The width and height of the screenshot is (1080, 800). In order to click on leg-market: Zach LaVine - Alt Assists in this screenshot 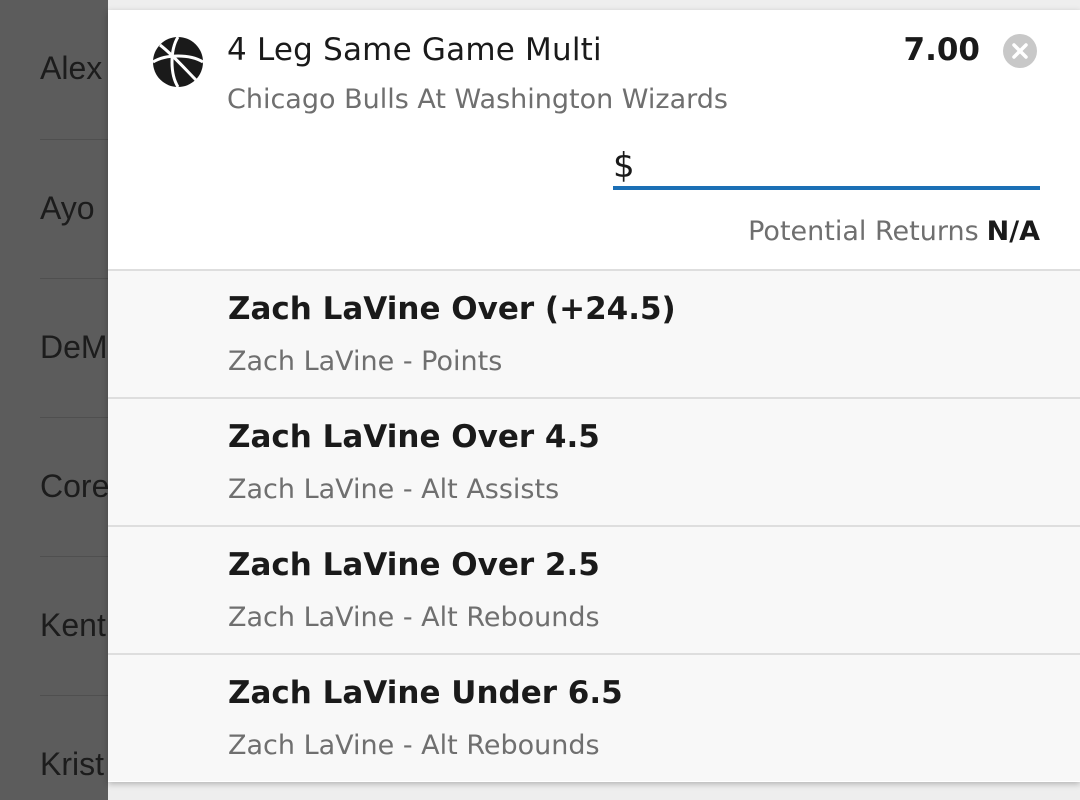, I will do `click(394, 489)`.